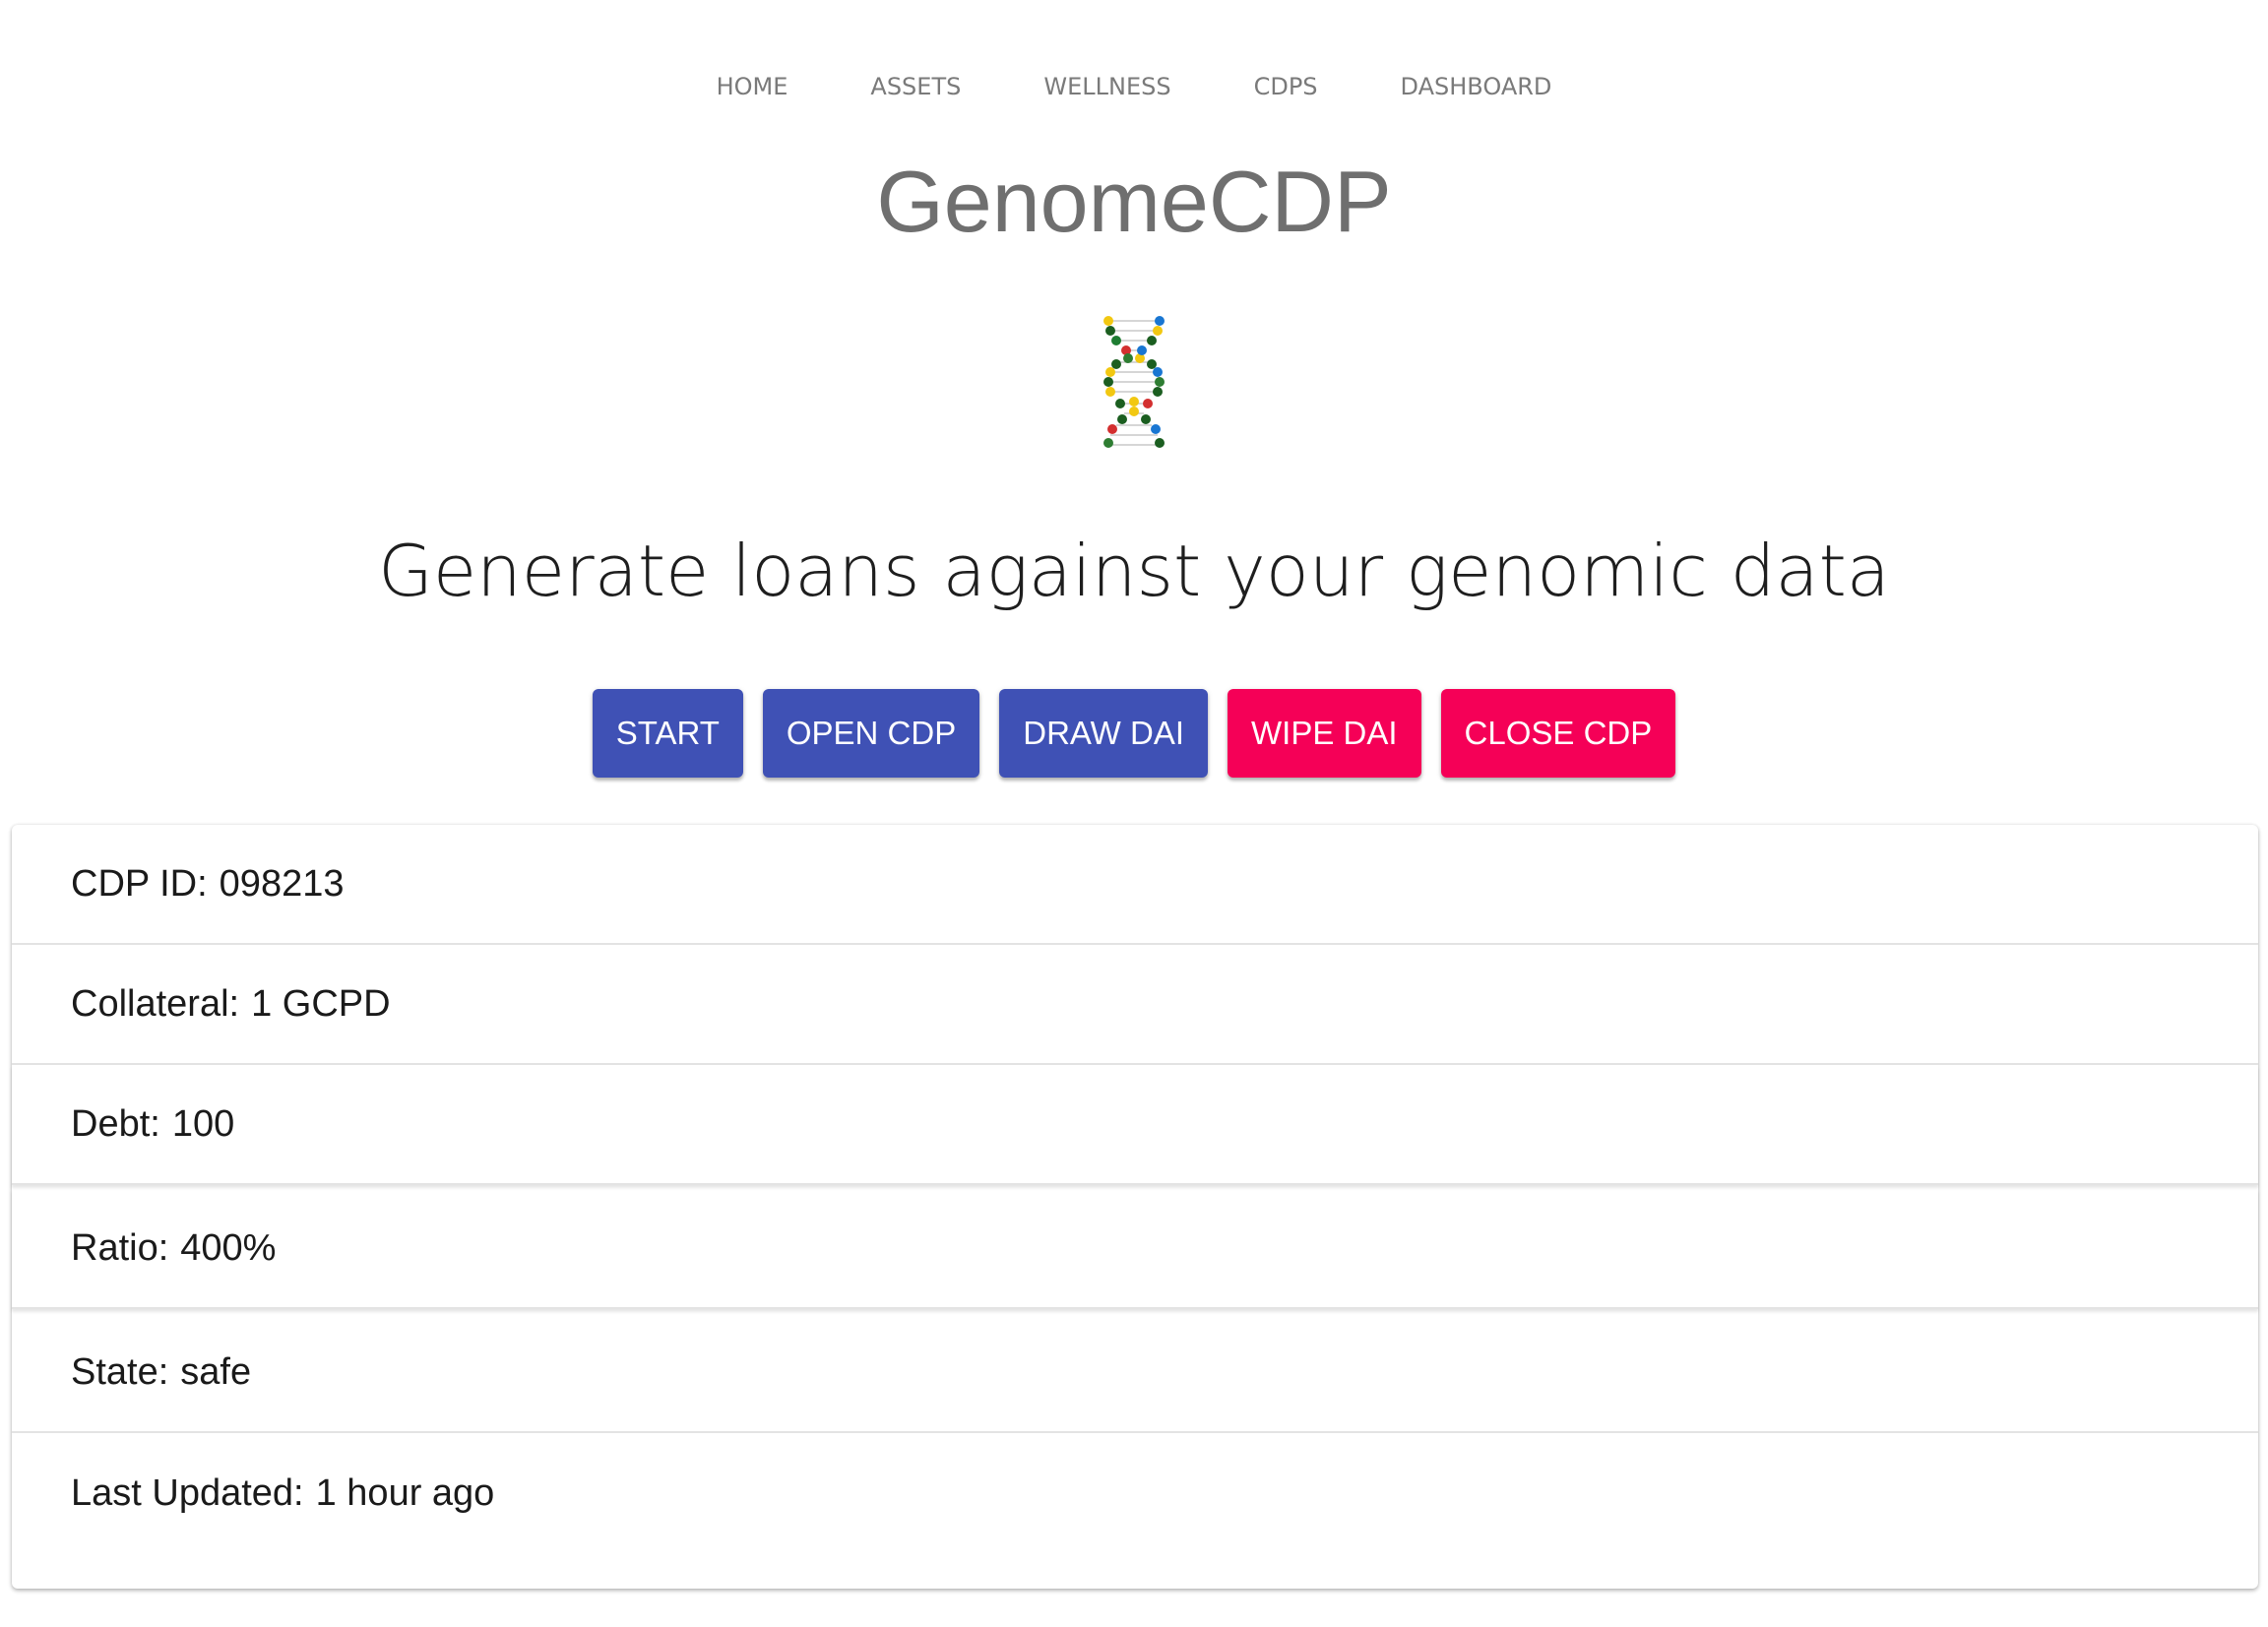 The width and height of the screenshot is (2268, 1627). Describe the element at coordinates (752, 86) in the screenshot. I see `nav-home: HOME` at that location.